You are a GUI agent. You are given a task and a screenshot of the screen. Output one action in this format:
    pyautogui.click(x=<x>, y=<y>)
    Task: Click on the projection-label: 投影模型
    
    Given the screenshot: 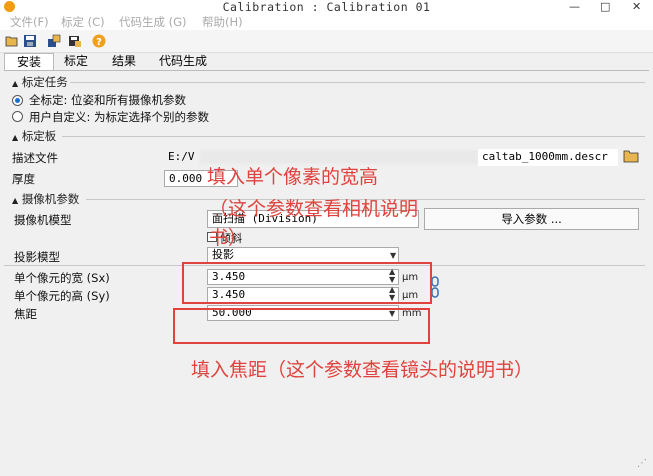 What is the action you would take?
    pyautogui.click(x=37, y=257)
    